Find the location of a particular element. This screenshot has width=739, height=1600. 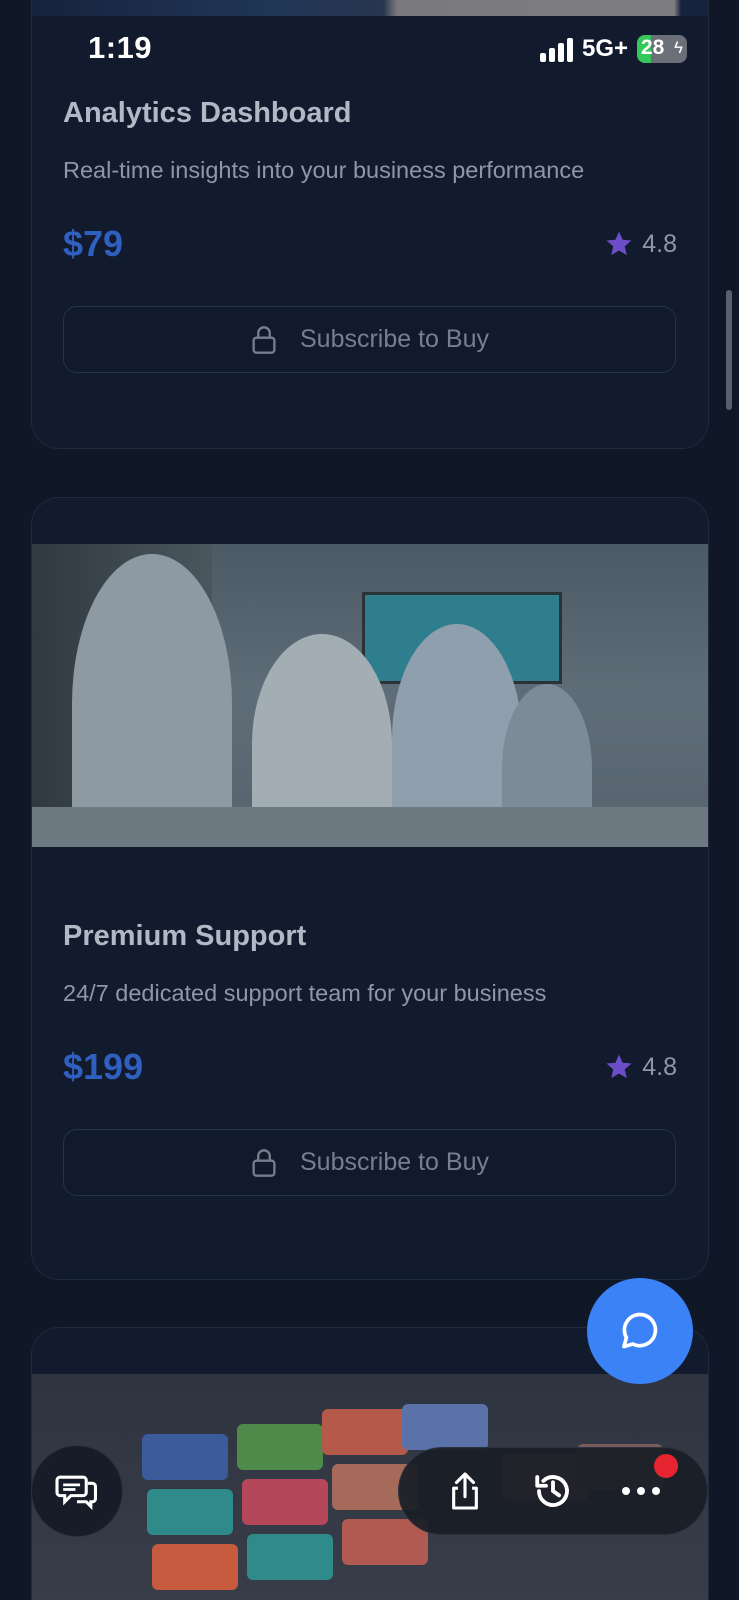

share-button is located at coordinates (465, 1491).